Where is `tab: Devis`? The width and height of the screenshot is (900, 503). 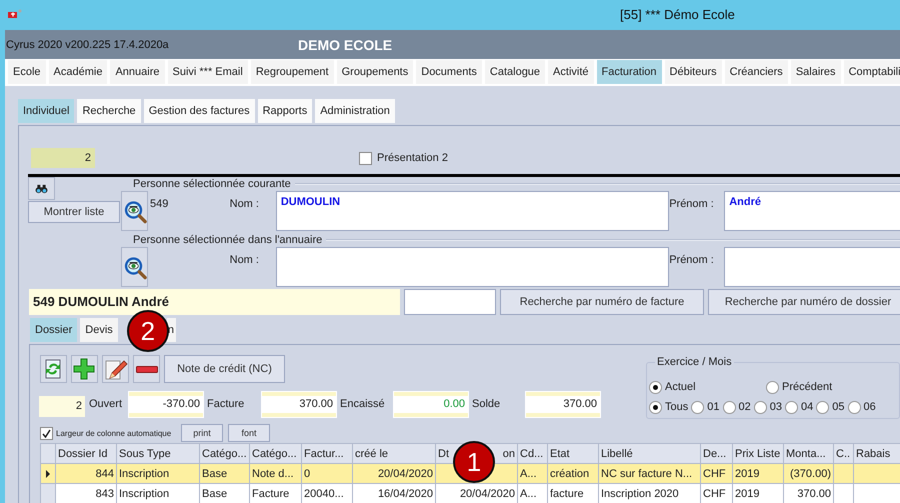 tab: Devis is located at coordinates (99, 330).